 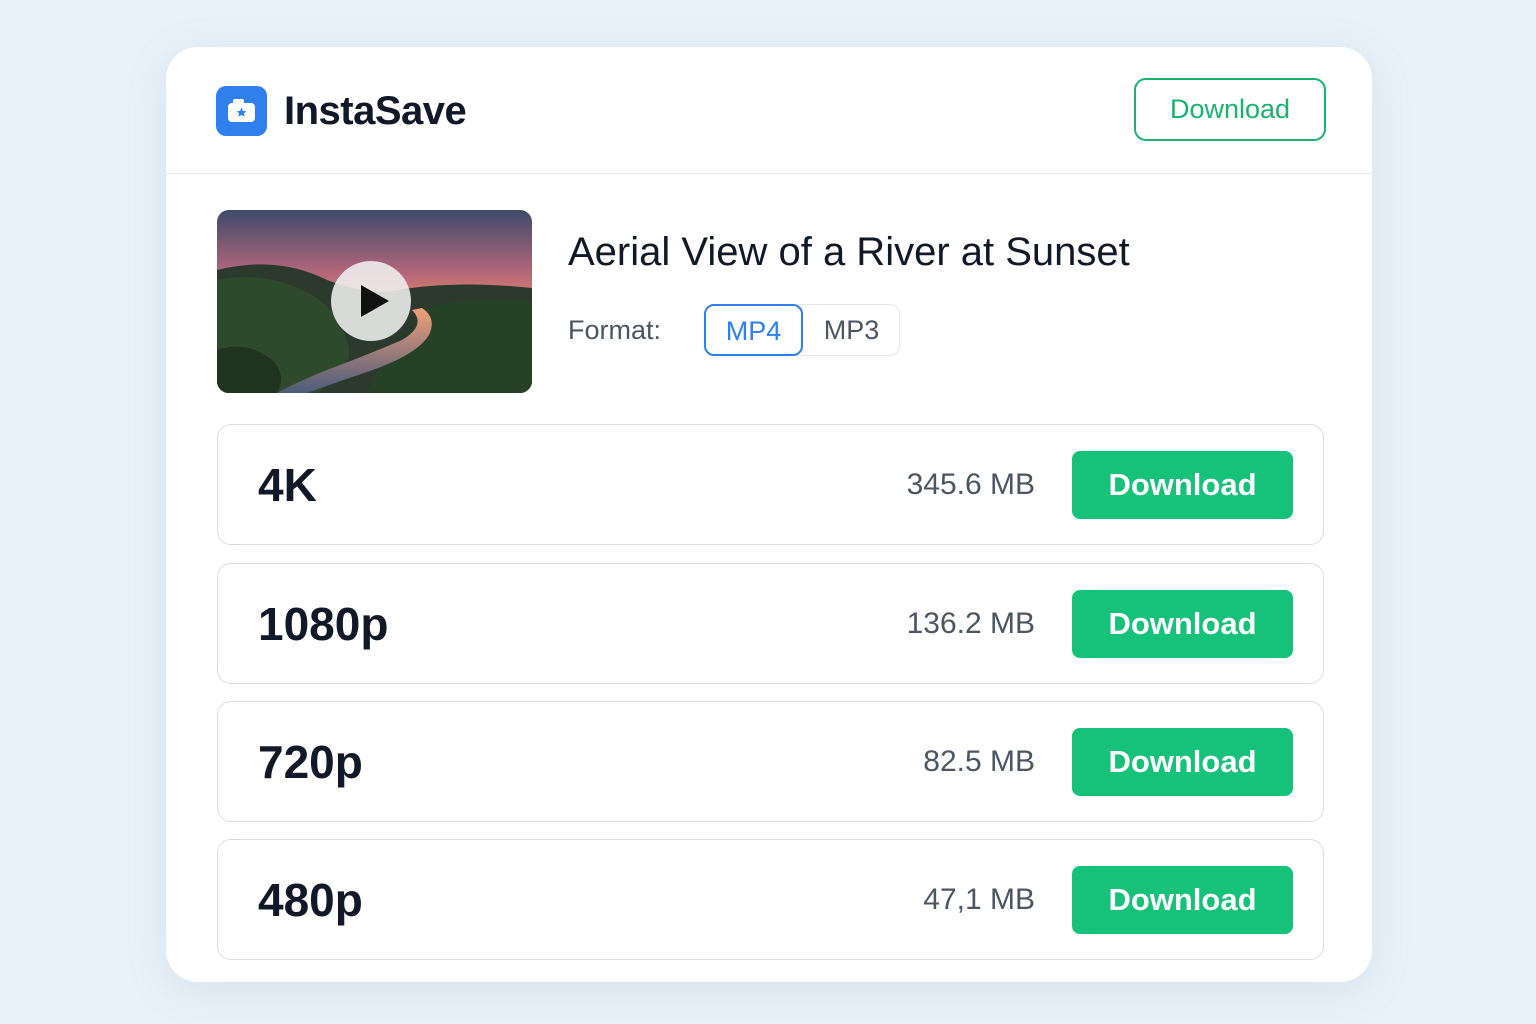 I want to click on header-download-button: Download, so click(x=1230, y=109).